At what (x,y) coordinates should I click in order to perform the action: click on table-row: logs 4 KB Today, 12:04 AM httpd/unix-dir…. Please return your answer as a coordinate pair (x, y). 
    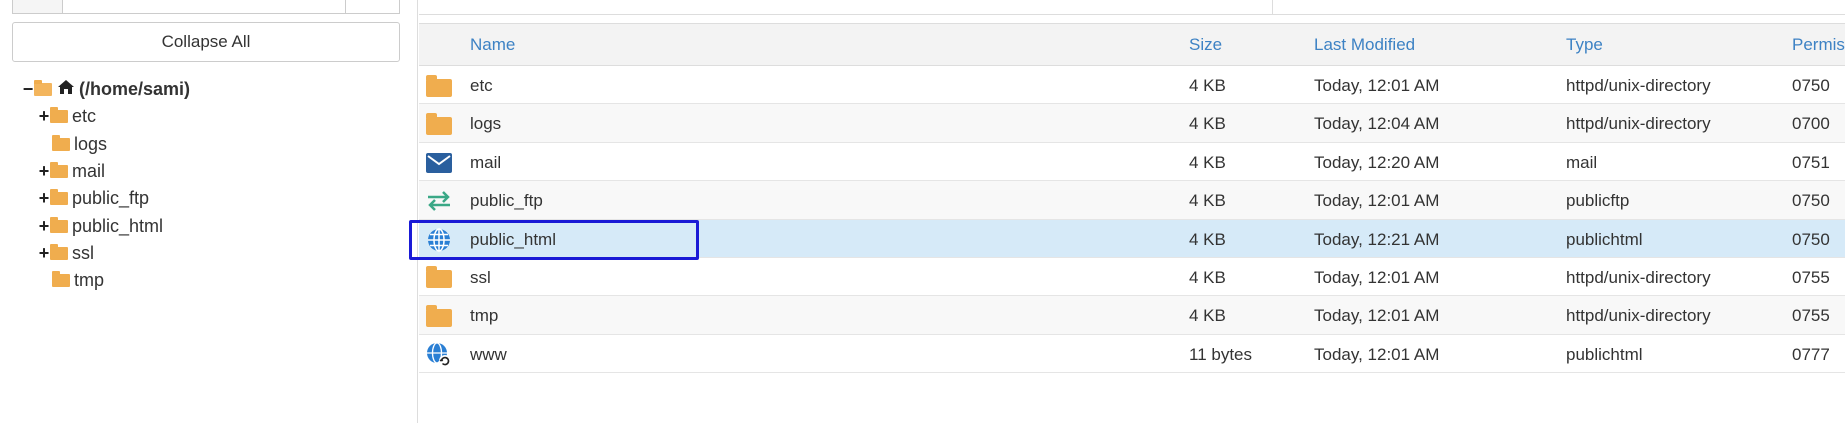
    Looking at the image, I should click on (1132, 123).